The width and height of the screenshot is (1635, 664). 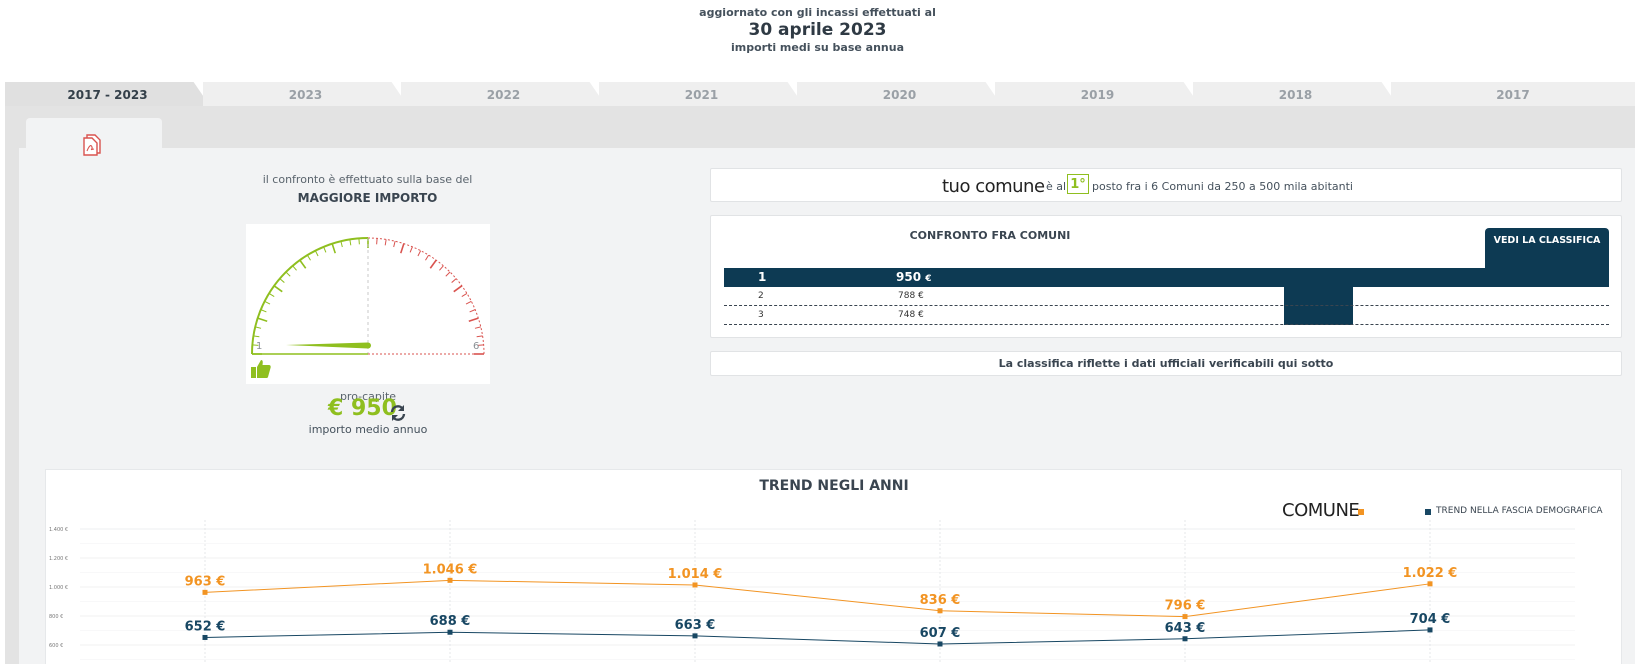 I want to click on data-label: 1.046 €, so click(x=450, y=569).